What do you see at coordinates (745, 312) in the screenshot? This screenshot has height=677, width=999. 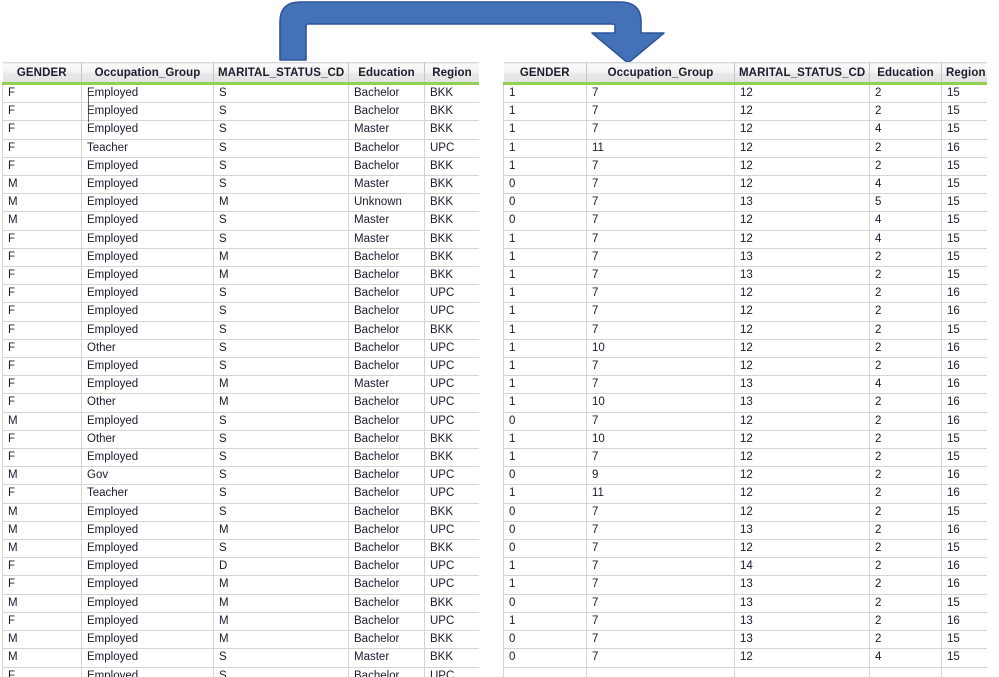 I see `table-row: 1 7 12 2 16` at bounding box center [745, 312].